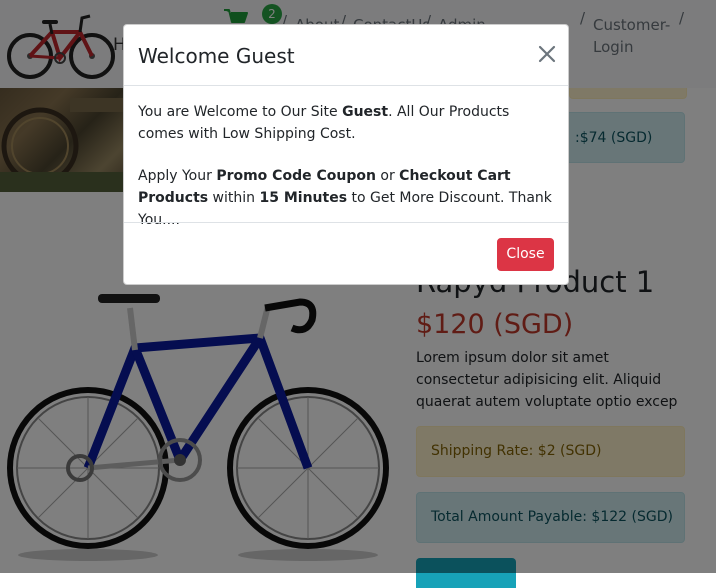 This screenshot has width=716, height=588. I want to click on modal-header: Welcome Guest, so click(346, 55).